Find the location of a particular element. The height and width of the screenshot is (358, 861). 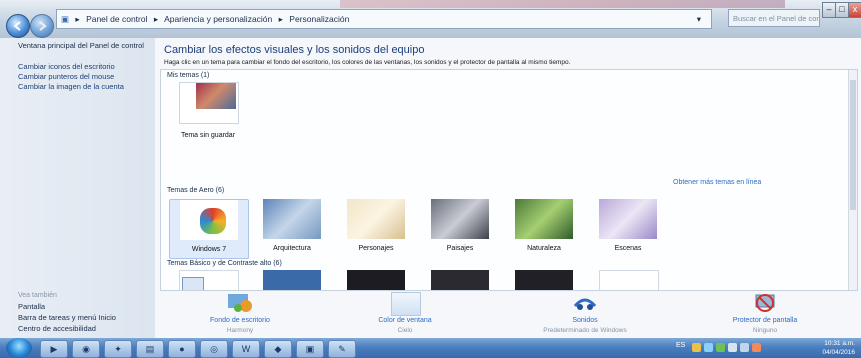

close-button: x is located at coordinates (854, 10).